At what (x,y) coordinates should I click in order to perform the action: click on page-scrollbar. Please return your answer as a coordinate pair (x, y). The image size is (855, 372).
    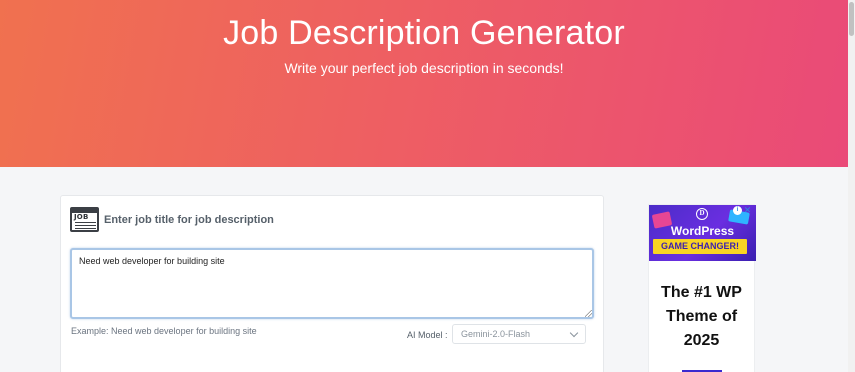
    Looking at the image, I should click on (851, 186).